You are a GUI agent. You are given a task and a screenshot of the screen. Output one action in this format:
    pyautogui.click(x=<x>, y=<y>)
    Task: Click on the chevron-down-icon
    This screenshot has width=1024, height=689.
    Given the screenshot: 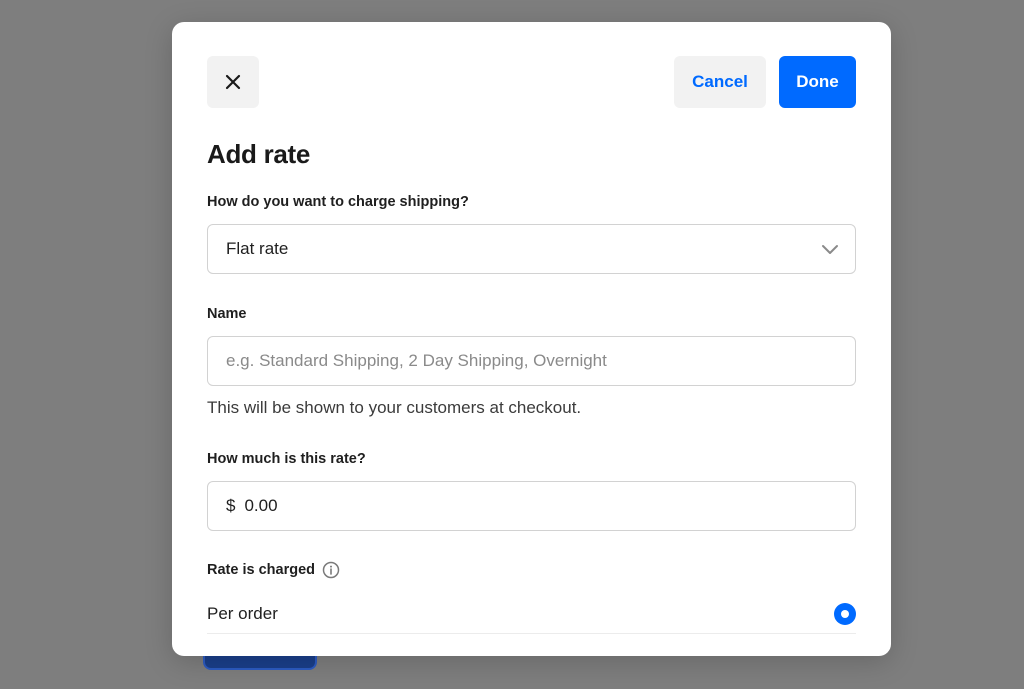 What is the action you would take?
    pyautogui.click(x=830, y=249)
    